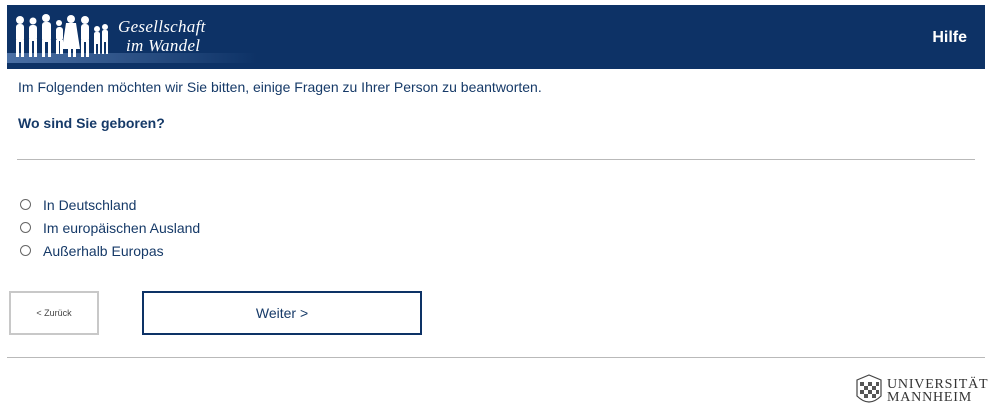  I want to click on footer-divider, so click(496, 357).